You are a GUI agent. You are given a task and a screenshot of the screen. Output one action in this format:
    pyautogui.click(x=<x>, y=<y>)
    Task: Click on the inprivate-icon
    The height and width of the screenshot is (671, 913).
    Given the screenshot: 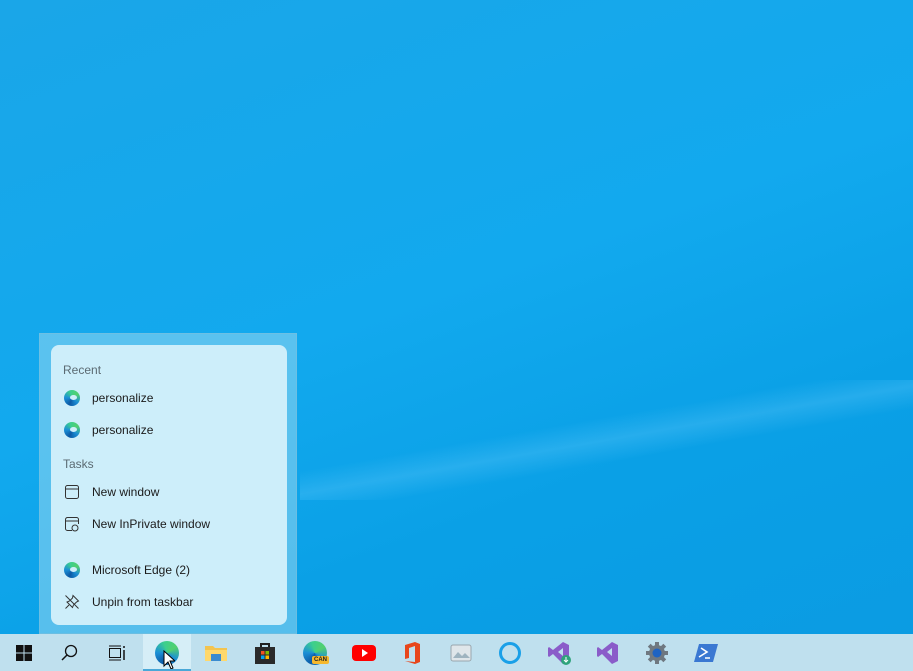 What is the action you would take?
    pyautogui.click(x=72, y=524)
    